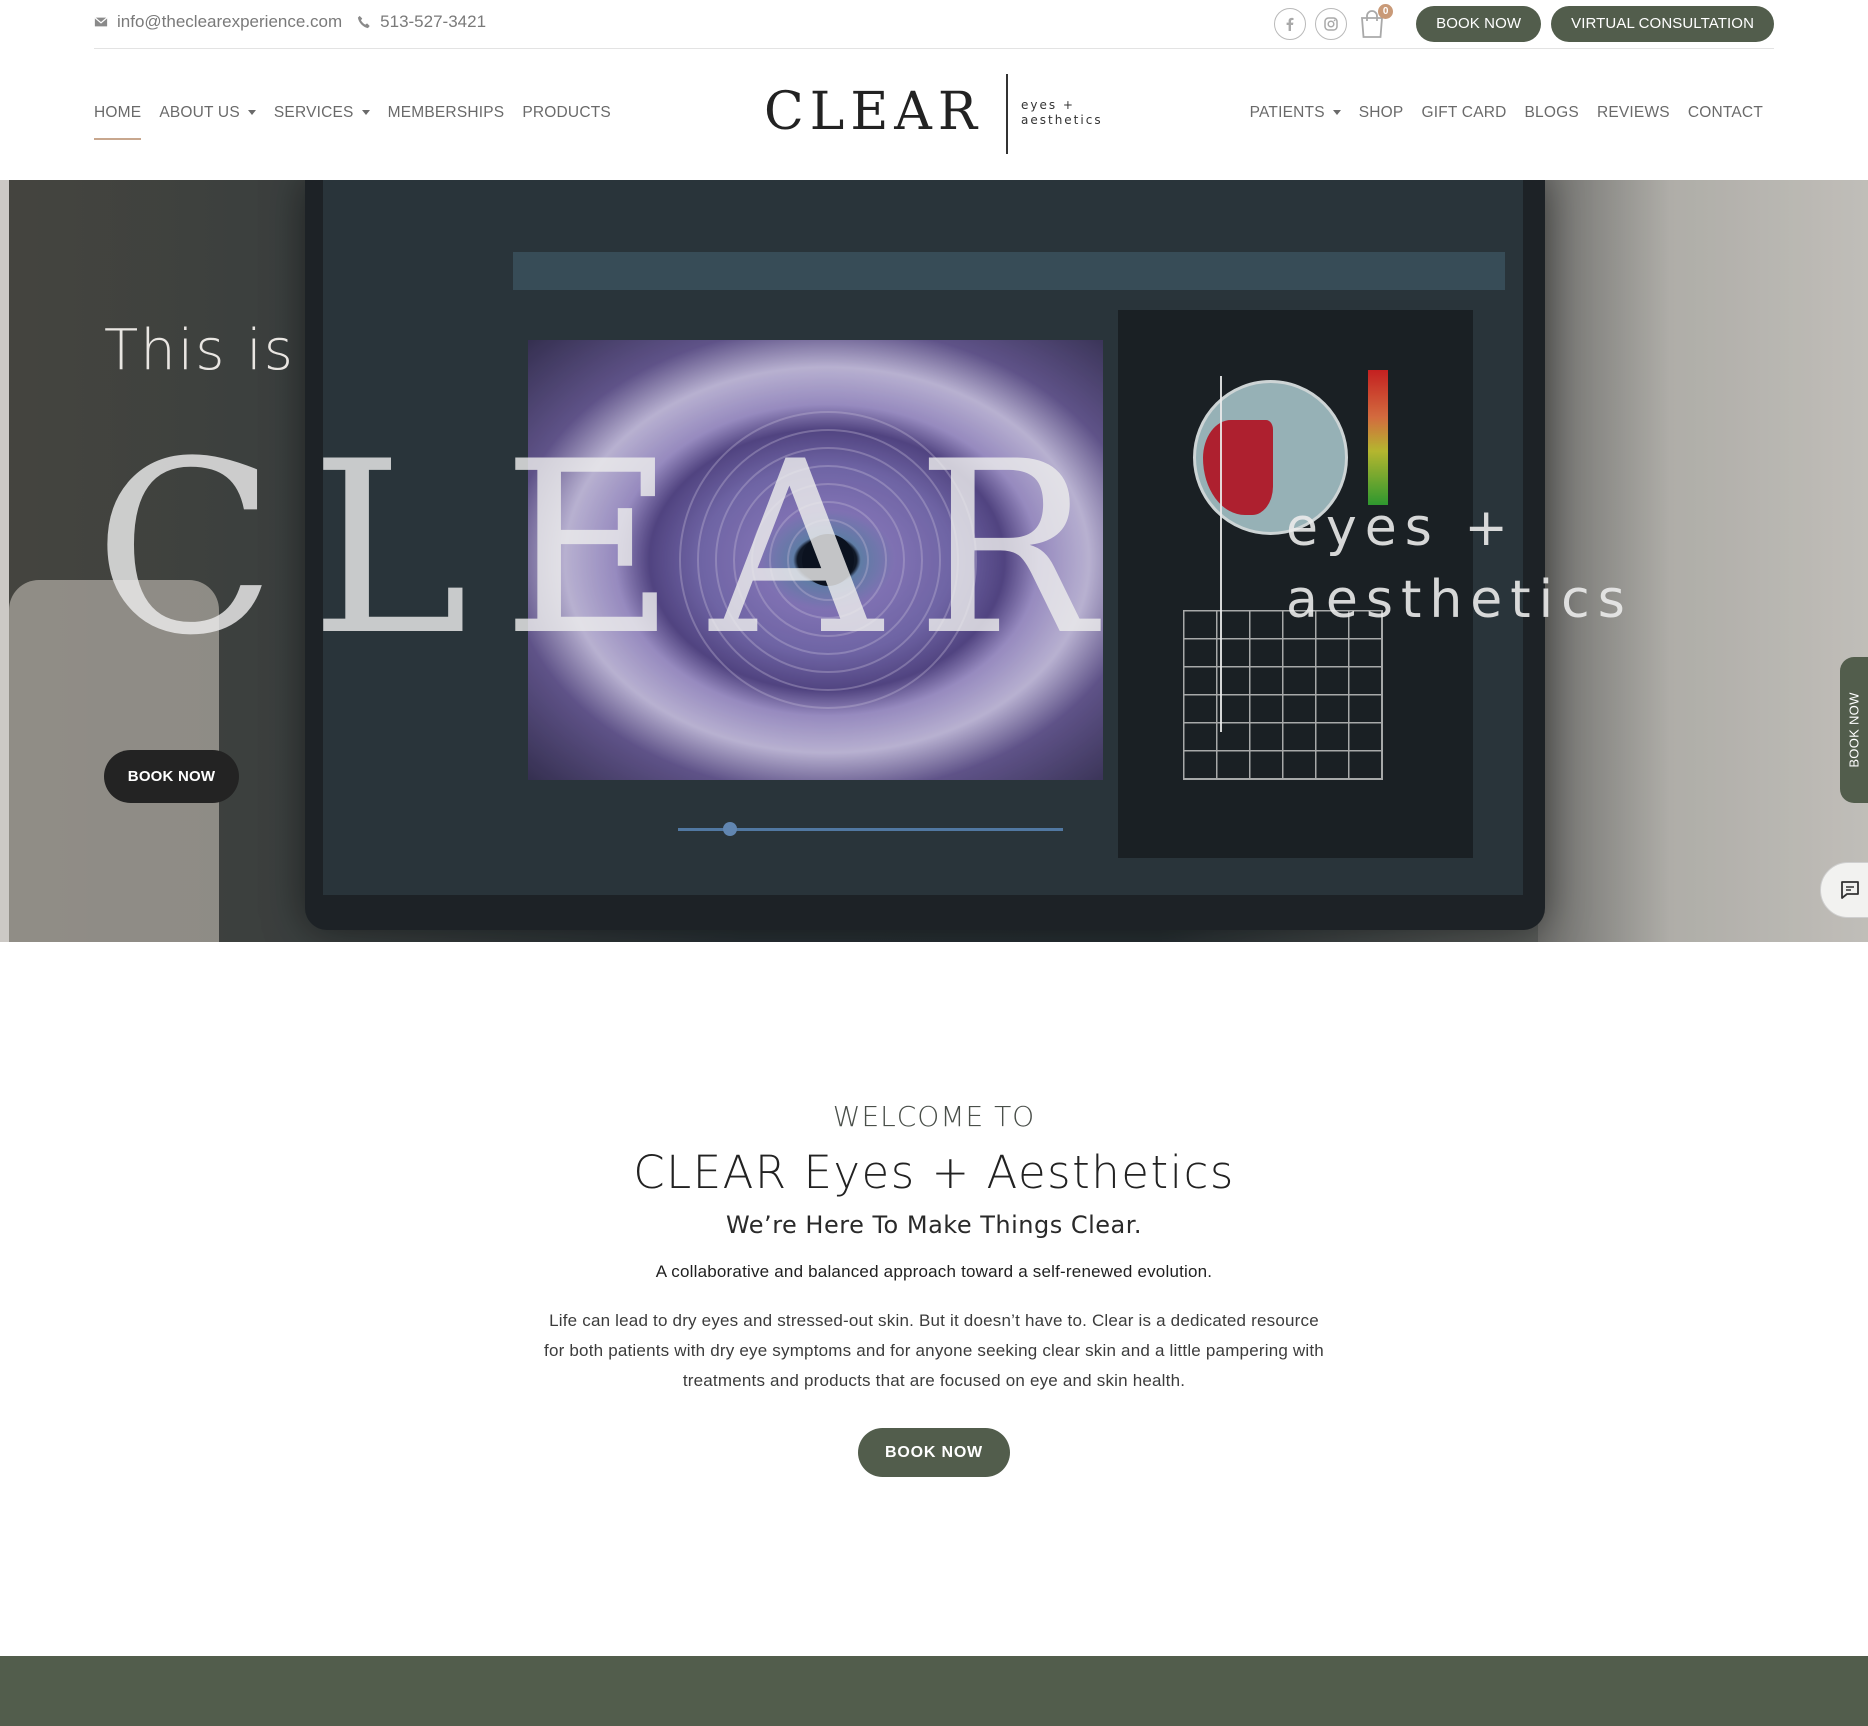  I want to click on nav-item-home: HOME, so click(118, 122).